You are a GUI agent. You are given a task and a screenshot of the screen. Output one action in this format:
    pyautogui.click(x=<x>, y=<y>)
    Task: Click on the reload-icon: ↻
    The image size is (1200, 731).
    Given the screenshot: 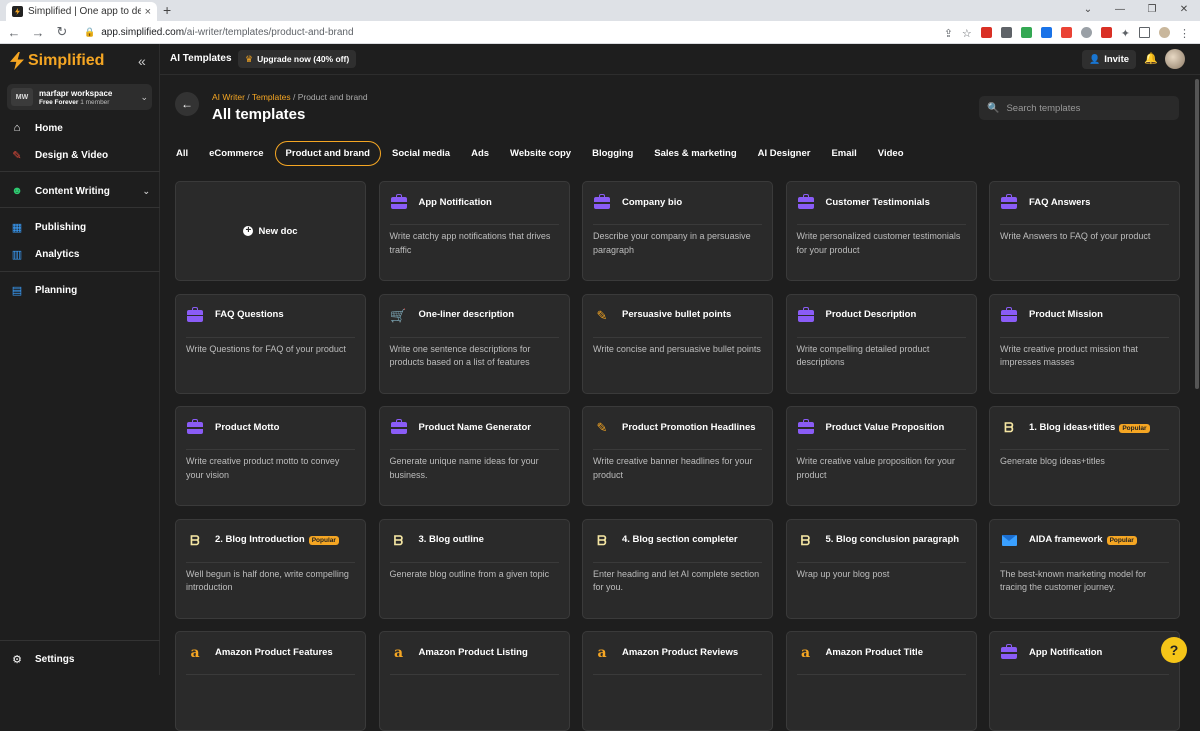 What is the action you would take?
    pyautogui.click(x=62, y=32)
    